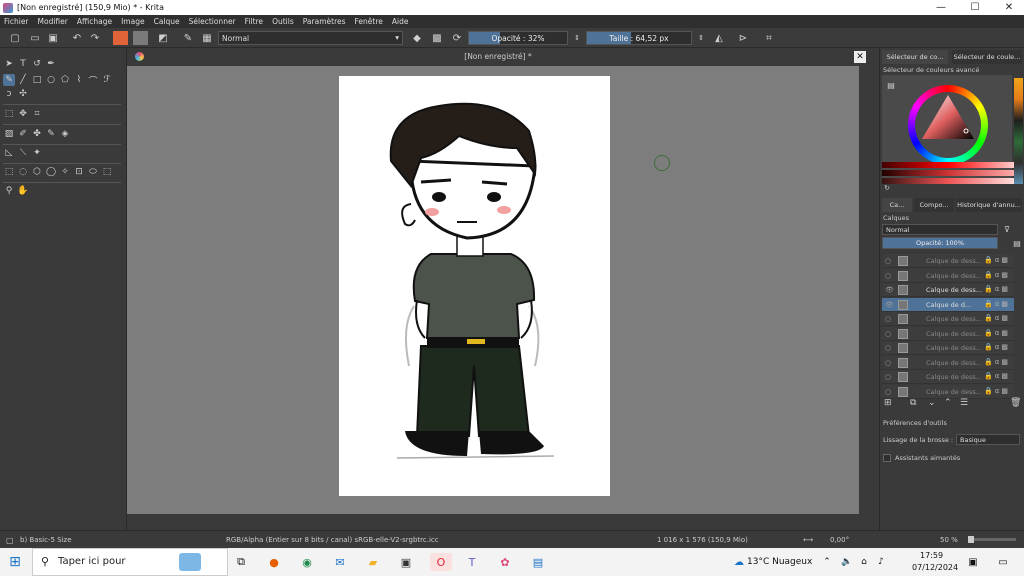 Image resolution: width=1024 pixels, height=576 pixels. What do you see at coordinates (167, 21) in the screenshot?
I see `menu-calque: Calque` at bounding box center [167, 21].